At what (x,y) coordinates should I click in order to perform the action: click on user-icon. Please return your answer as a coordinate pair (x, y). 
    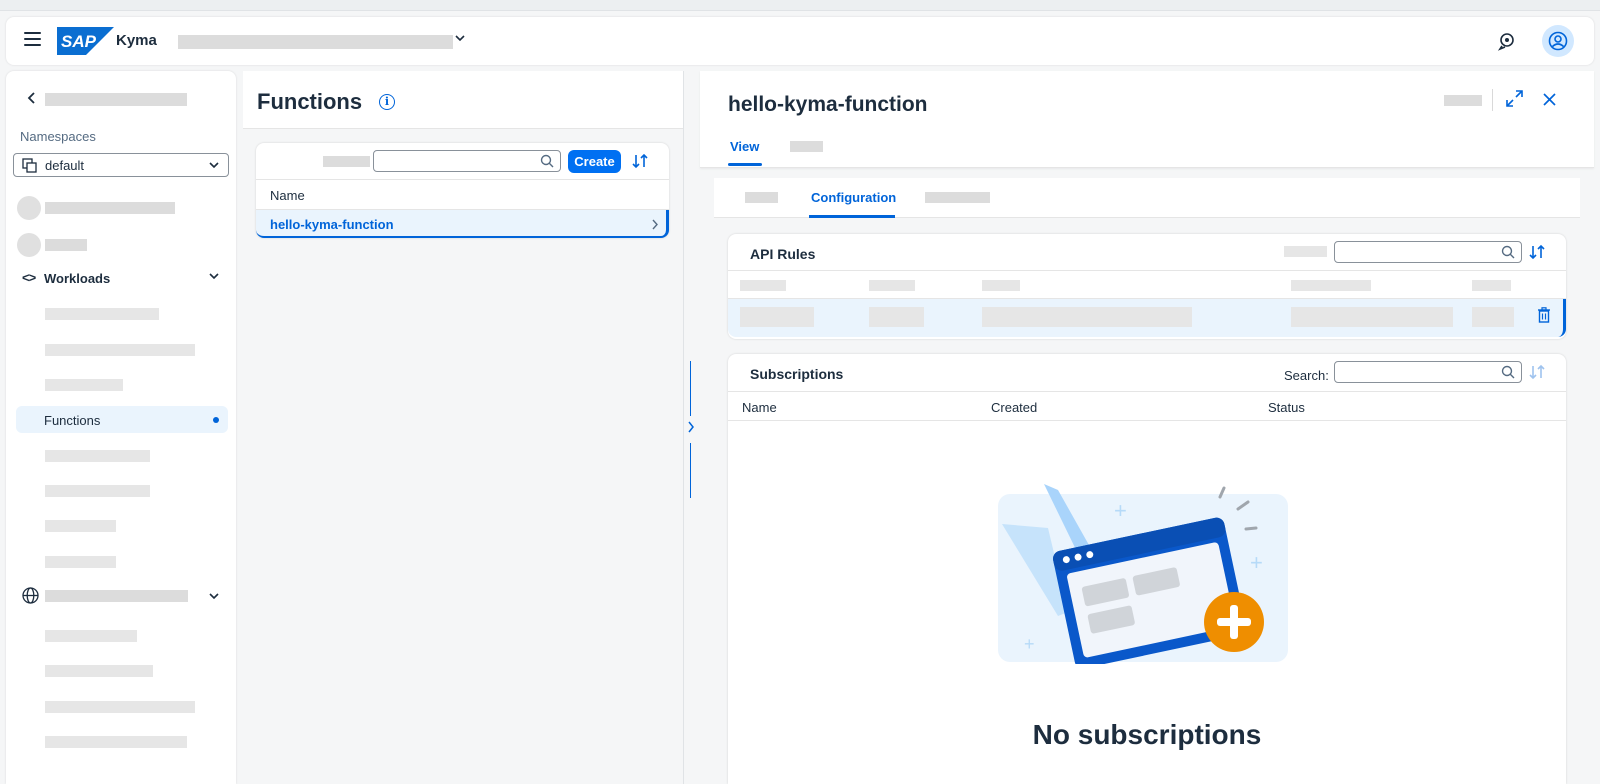
    Looking at the image, I should click on (1558, 41).